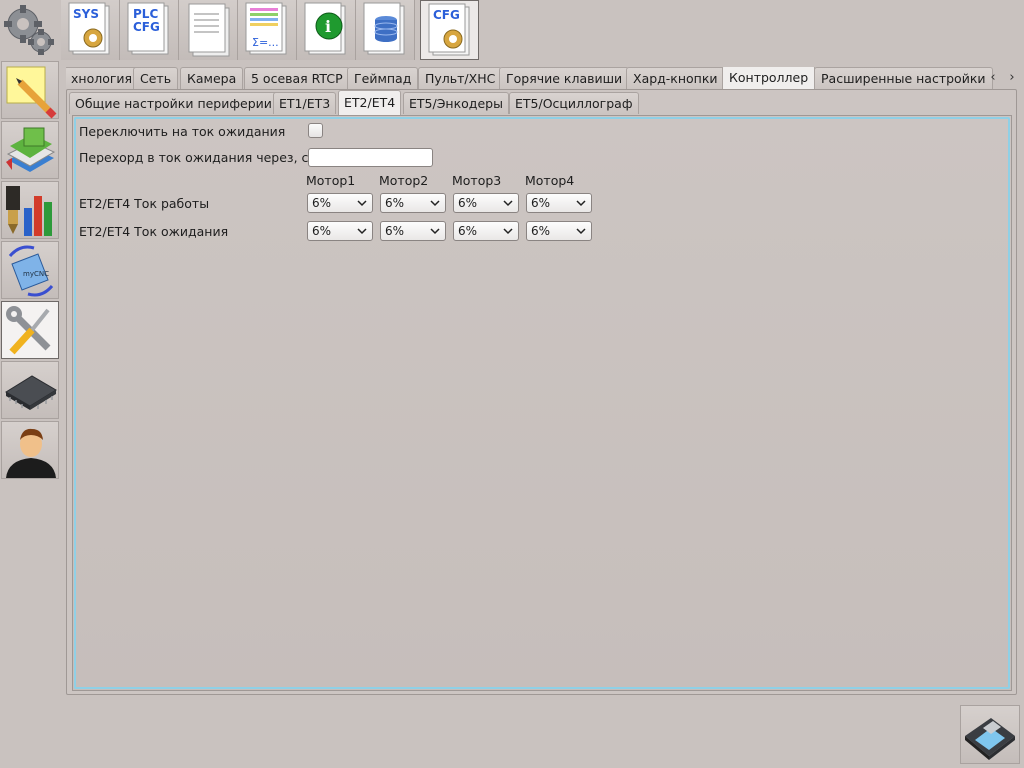 This screenshot has width=1024, height=768. Describe the element at coordinates (103, 78) in the screenshot. I see `tab-technology: хнология` at that location.